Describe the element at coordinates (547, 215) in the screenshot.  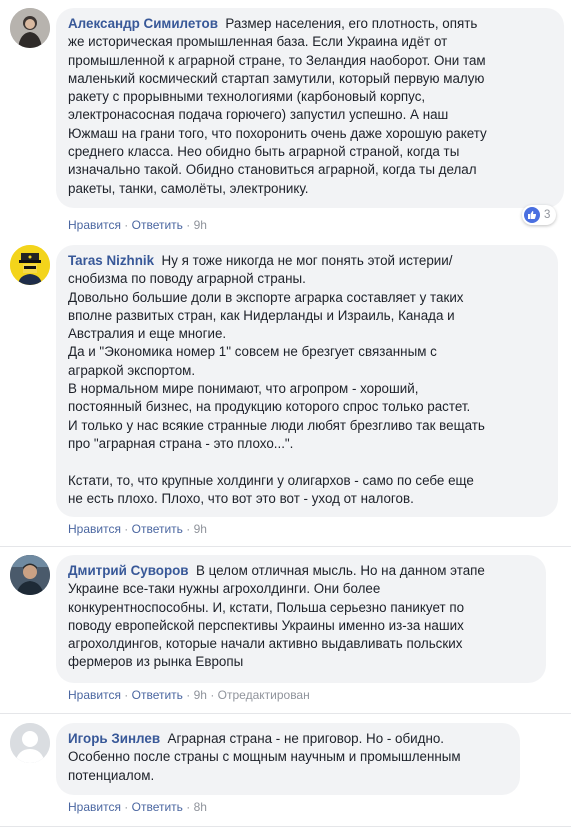
I see `reaction-count: 3` at that location.